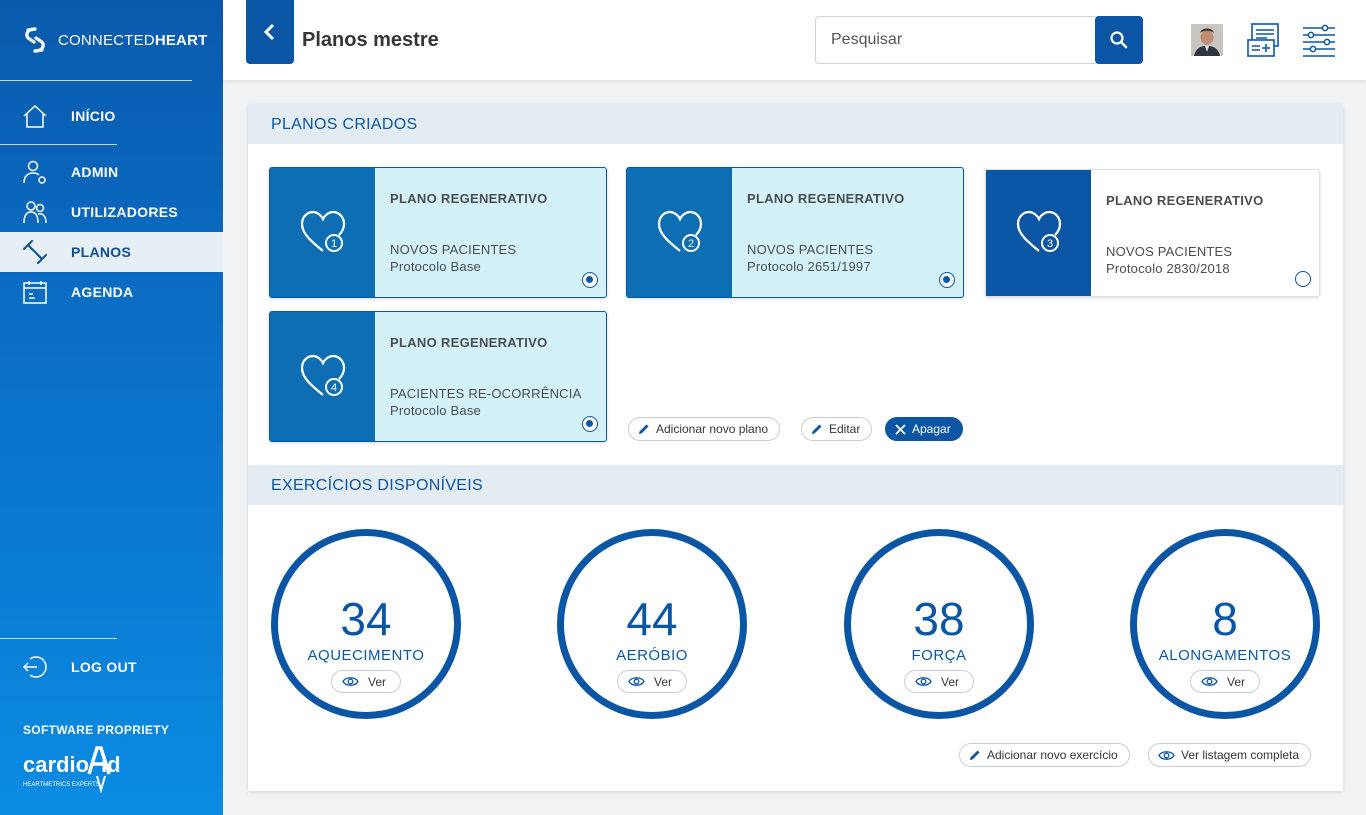  I want to click on home-icon, so click(35, 116).